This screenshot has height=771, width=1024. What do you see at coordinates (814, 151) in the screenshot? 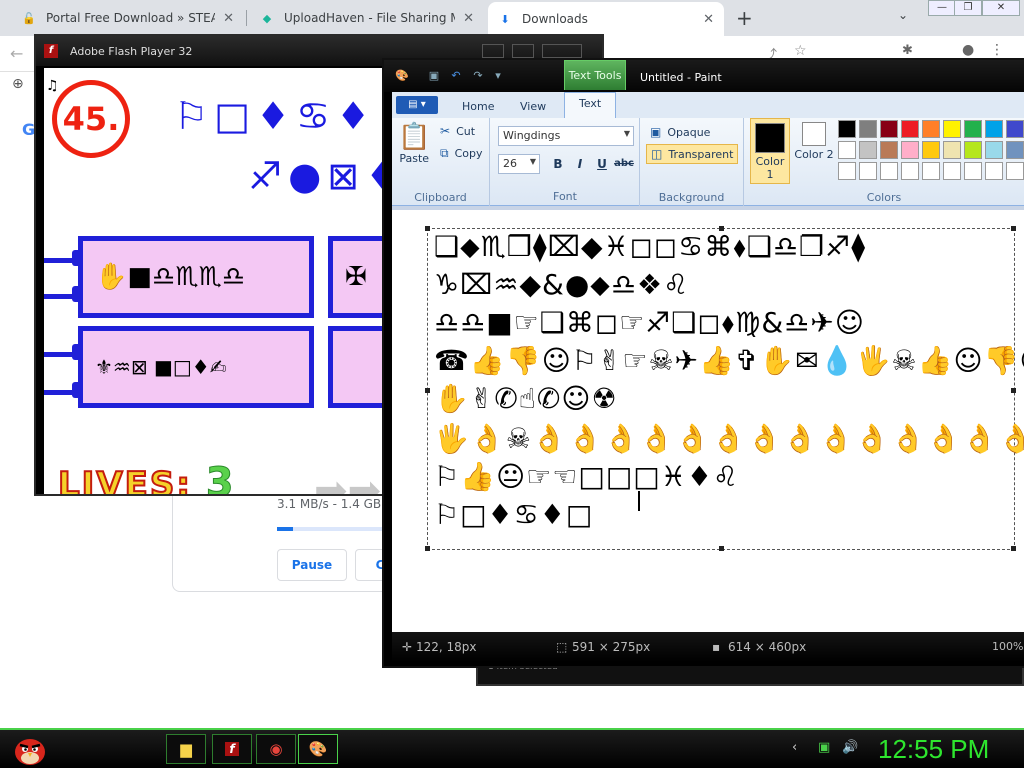
I see `color2-button: Color 2` at bounding box center [814, 151].